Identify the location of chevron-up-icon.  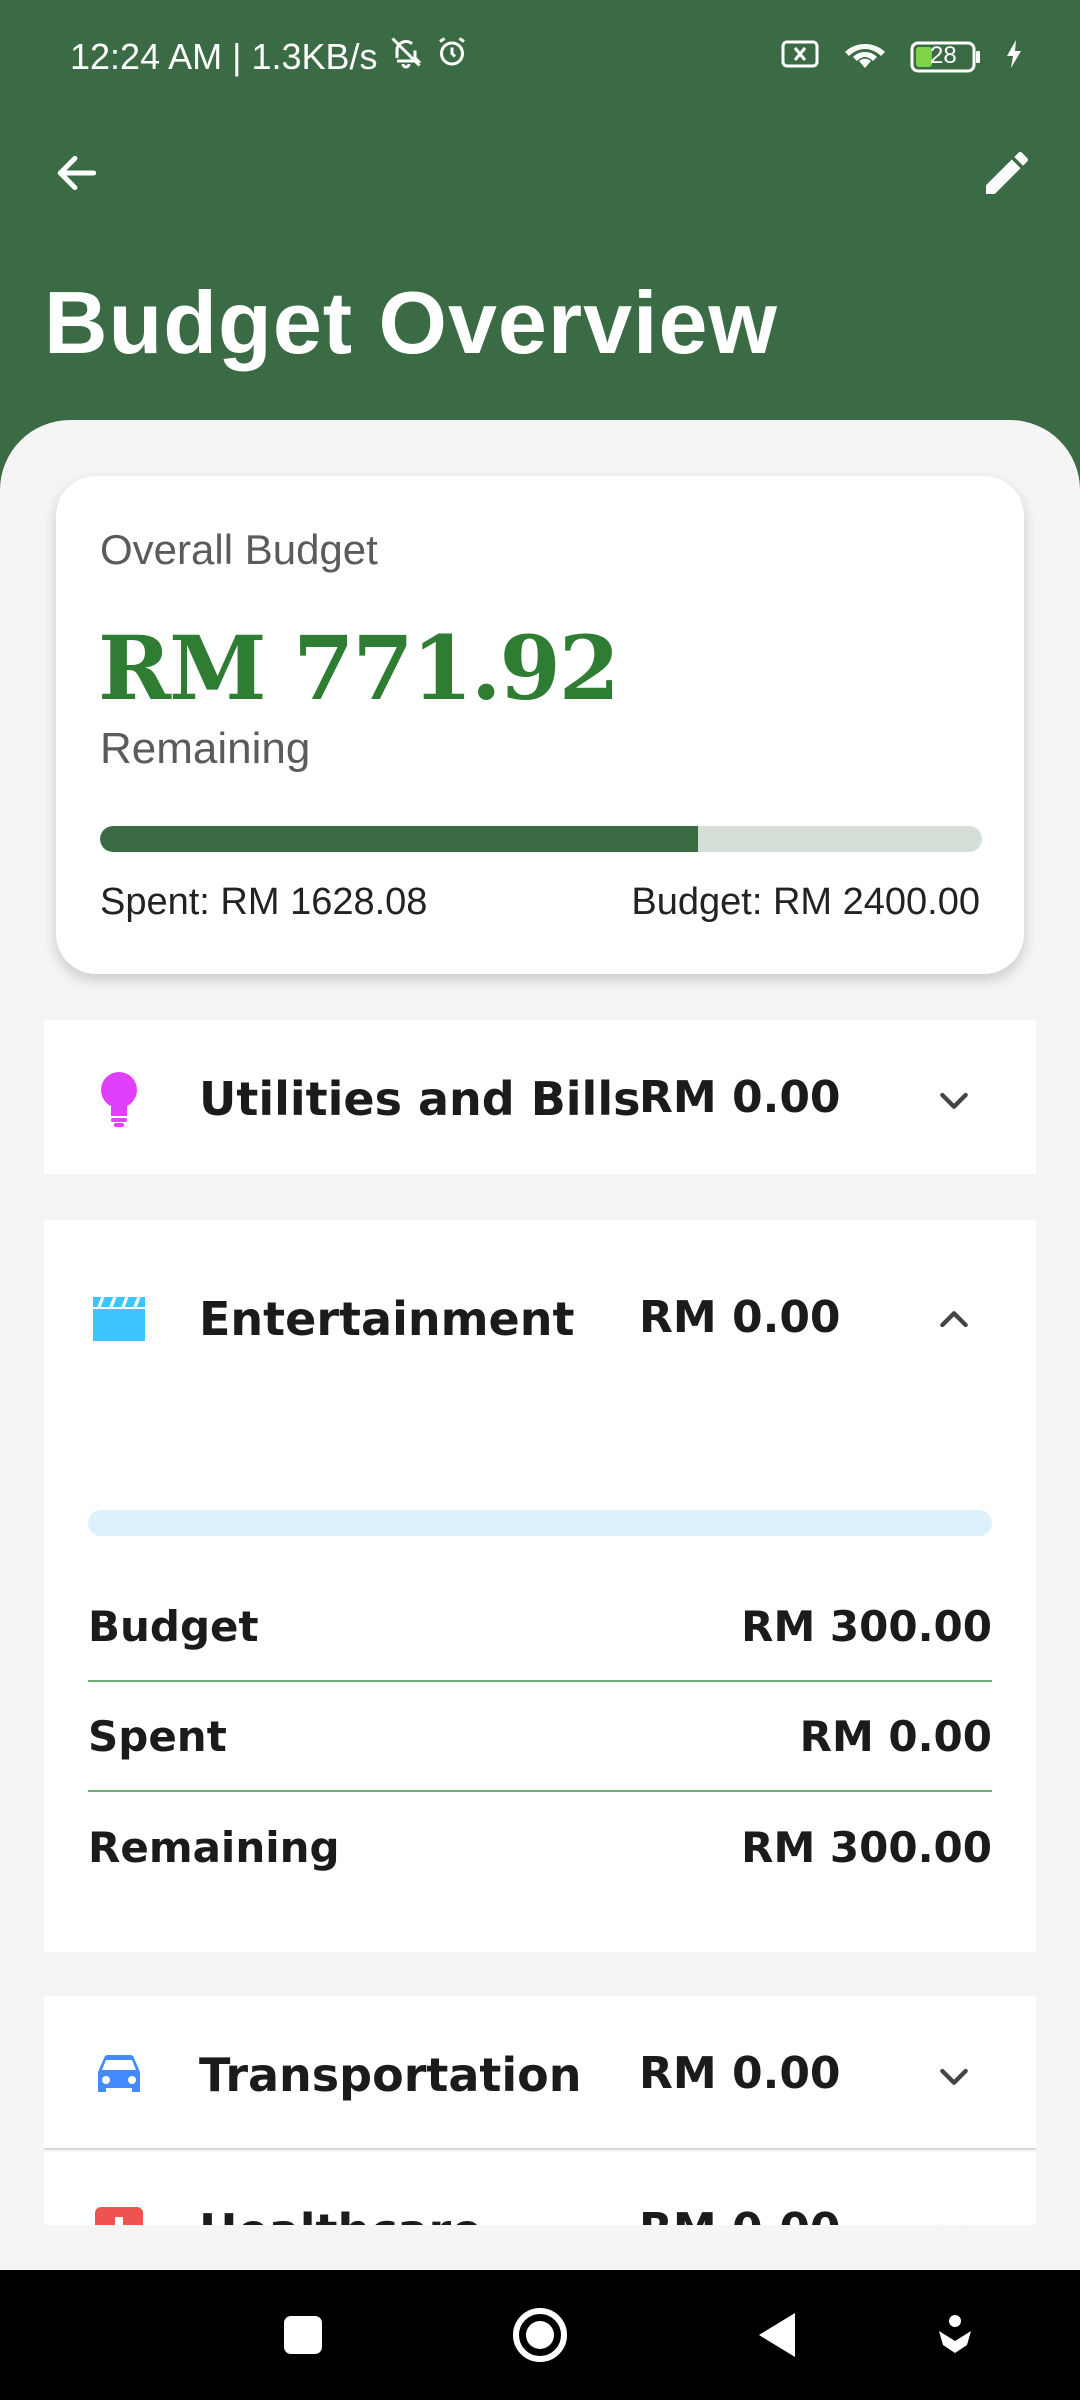
(954, 1320).